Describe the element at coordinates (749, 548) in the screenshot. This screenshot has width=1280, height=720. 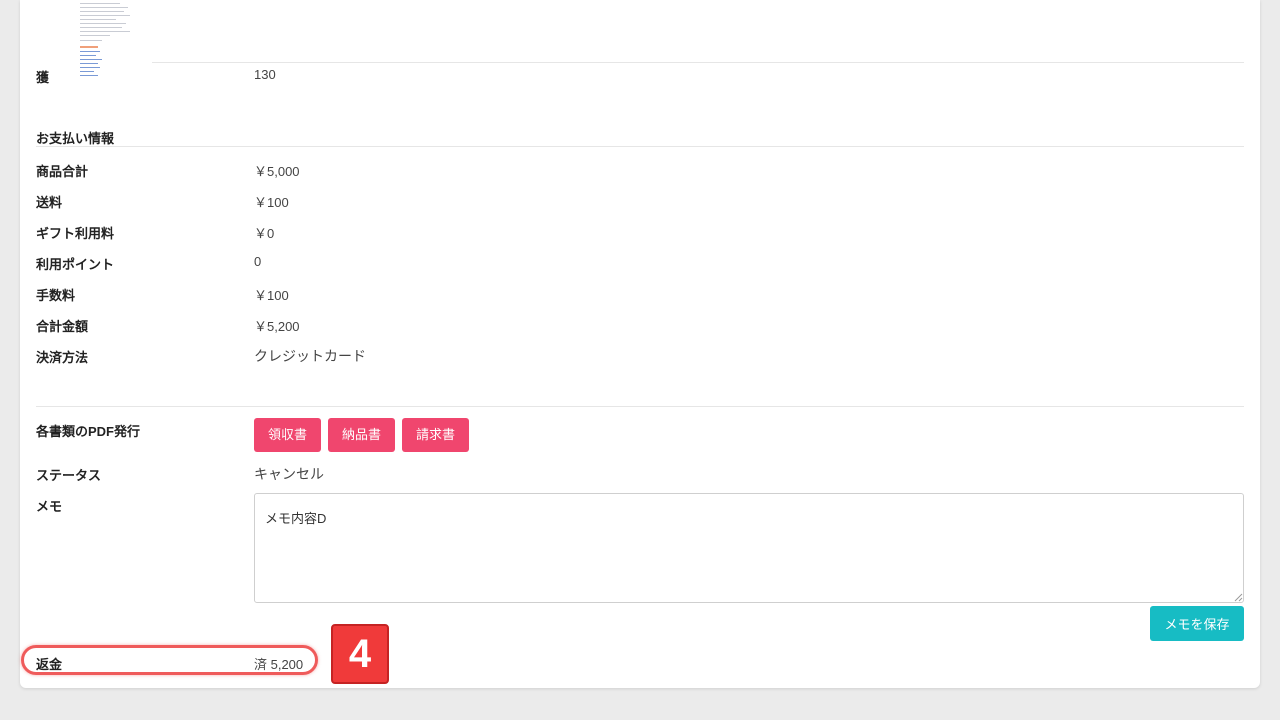
I see `memo-textarea: メモ内容D` at that location.